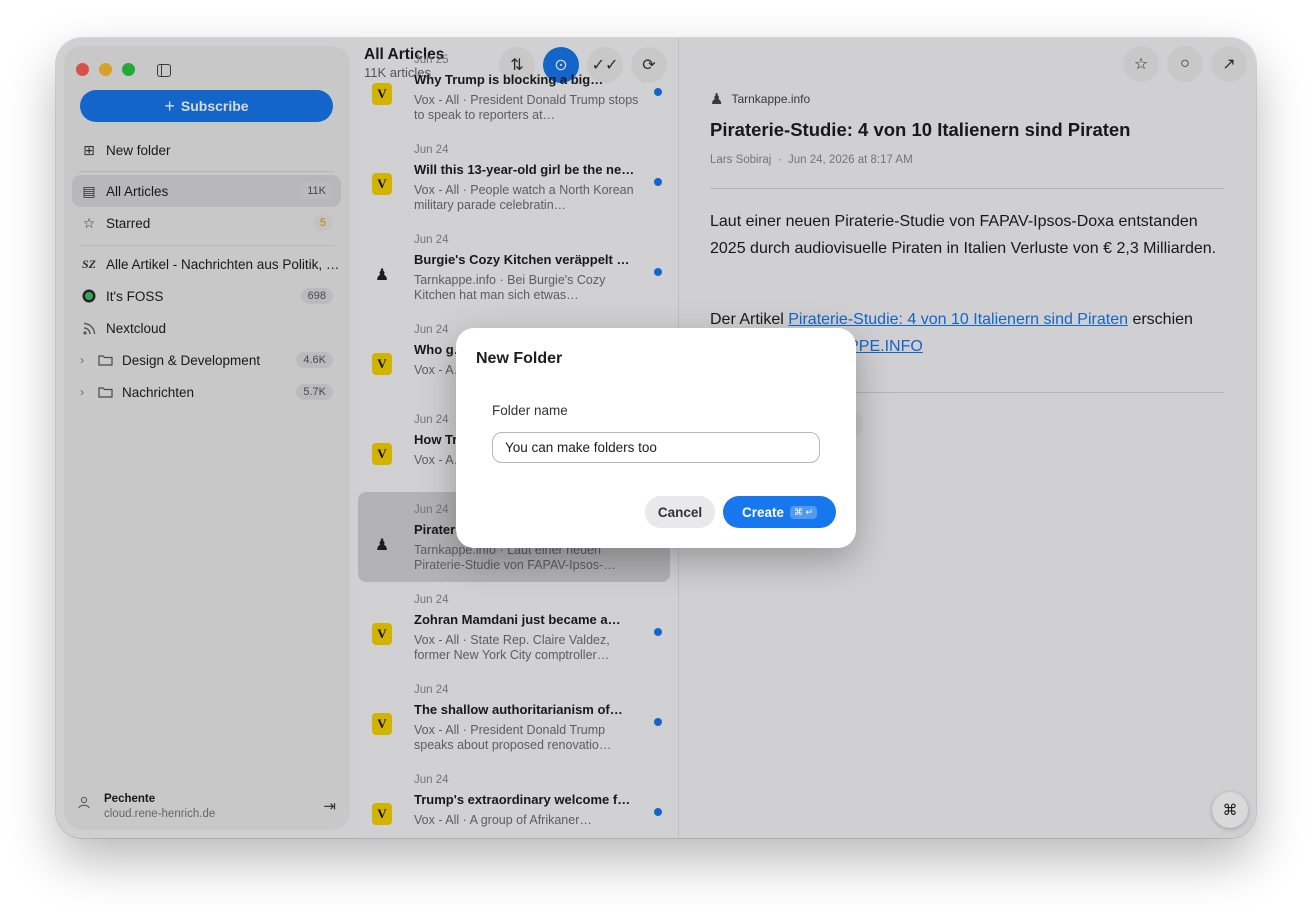 This screenshot has height=912, width=1312. I want to click on create-button: Create ⌘ ↵, so click(779, 512).